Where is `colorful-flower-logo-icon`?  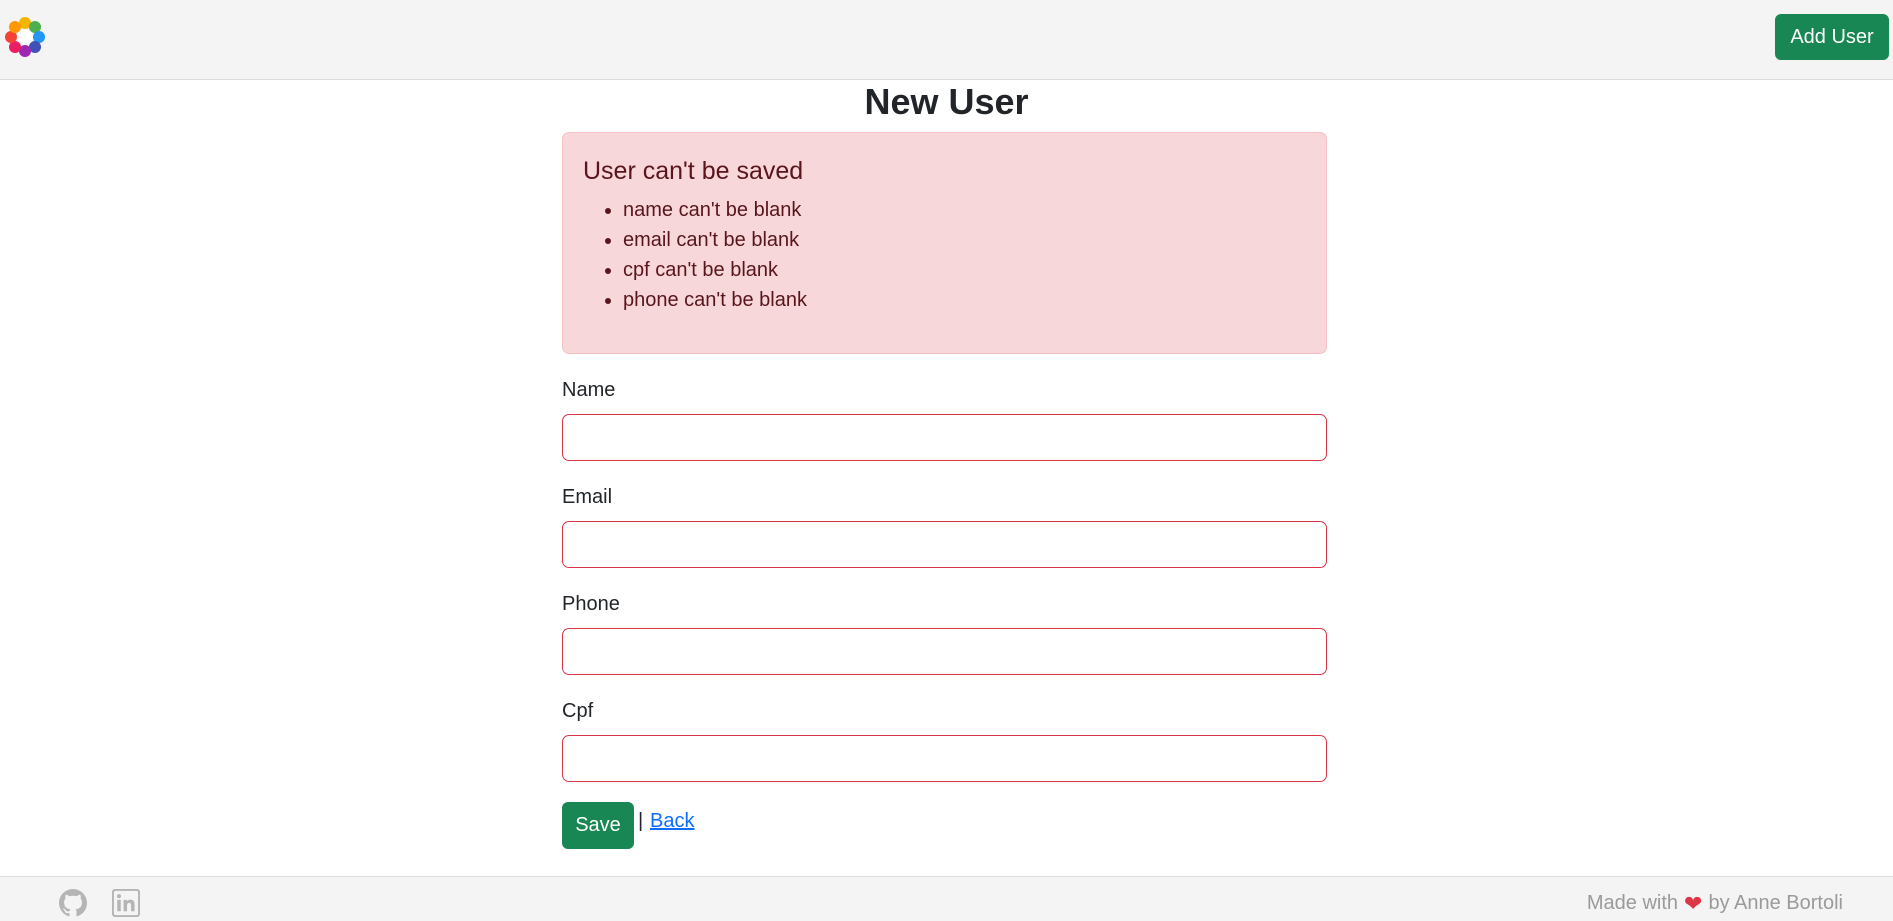 colorful-flower-logo-icon is located at coordinates (25, 37).